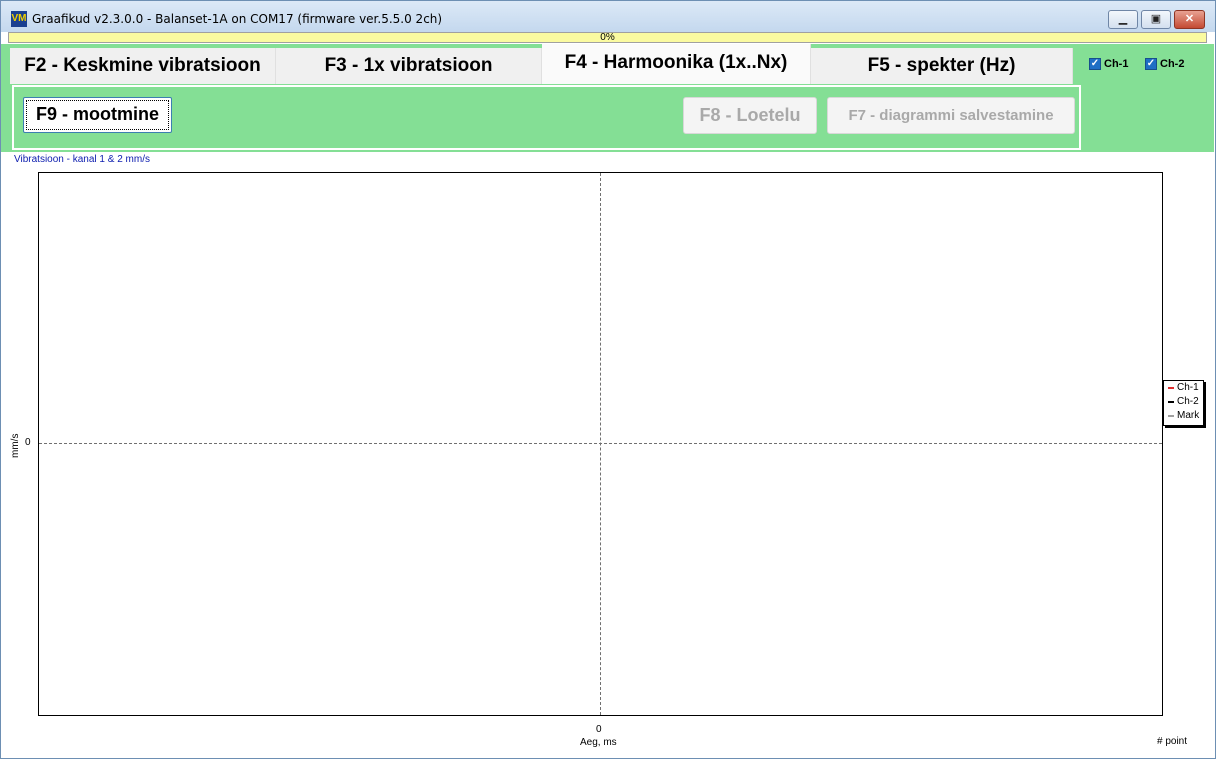 This screenshot has width=1216, height=759. Describe the element at coordinates (143, 66) in the screenshot. I see `tab-average-vibration: F2 - Keskmine vibratsioon` at that location.